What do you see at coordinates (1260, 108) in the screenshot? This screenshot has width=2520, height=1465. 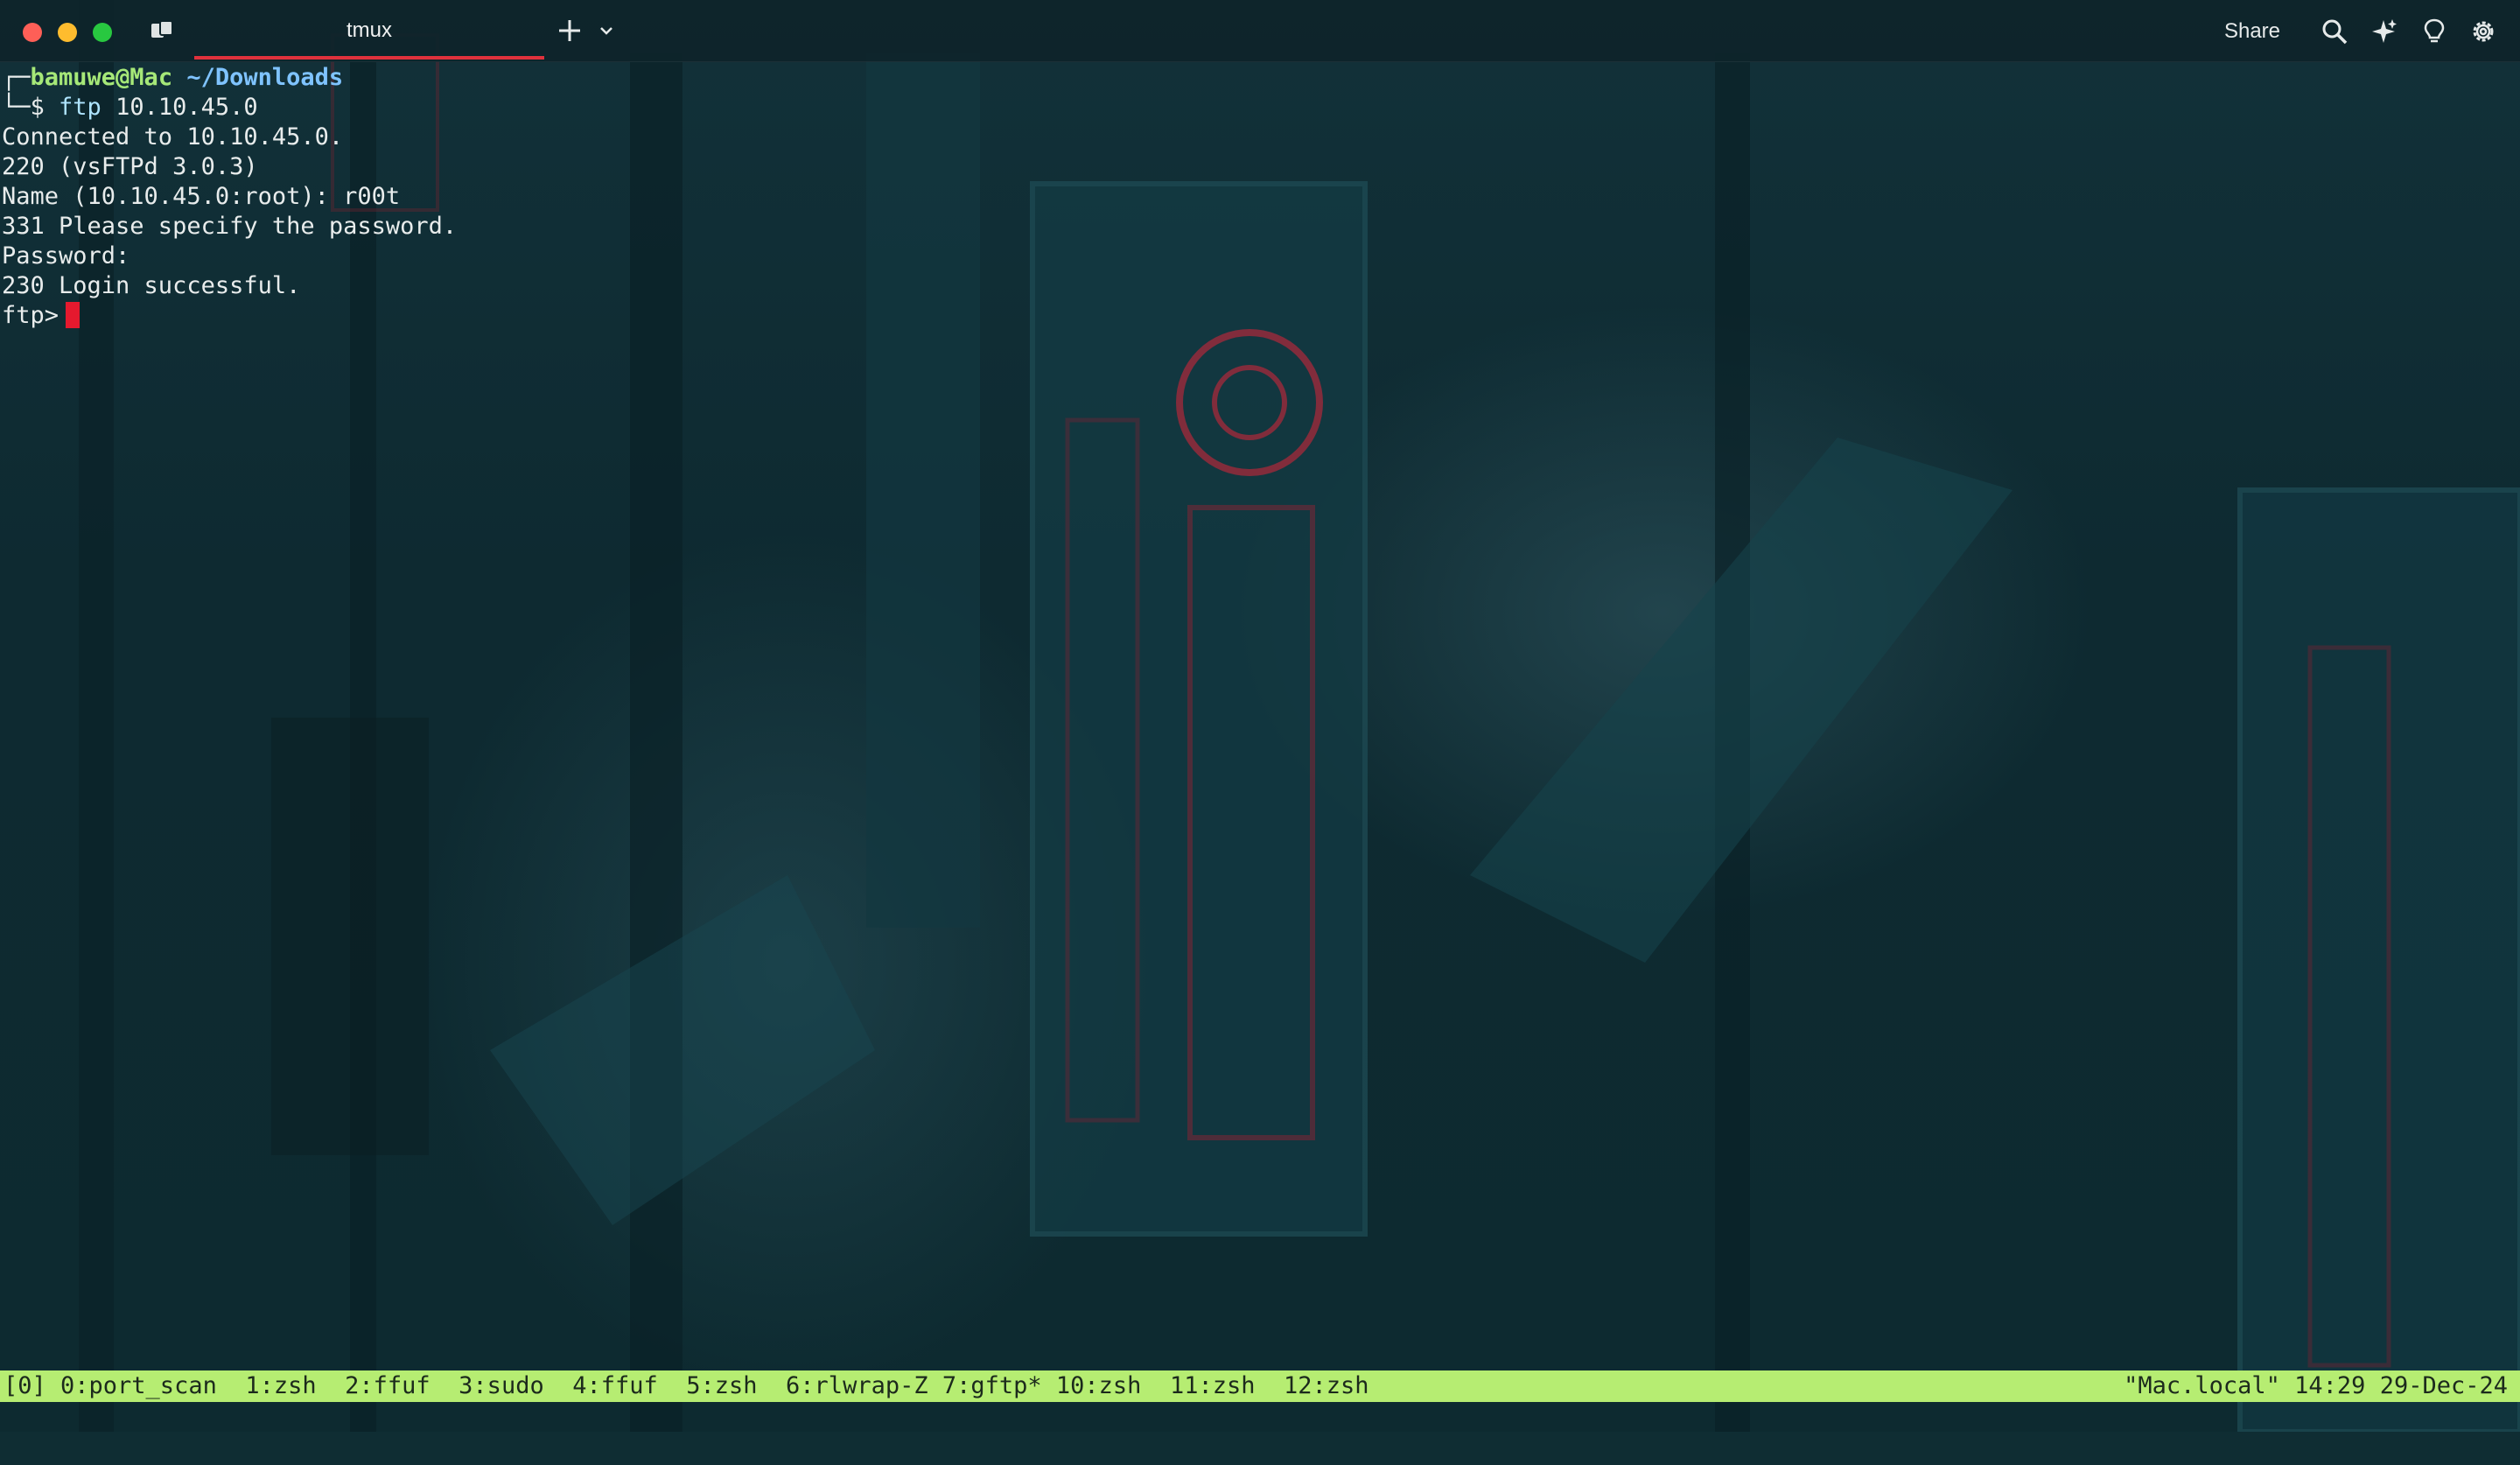 I see `command-line: └─$ ftp 10.10.45.0` at bounding box center [1260, 108].